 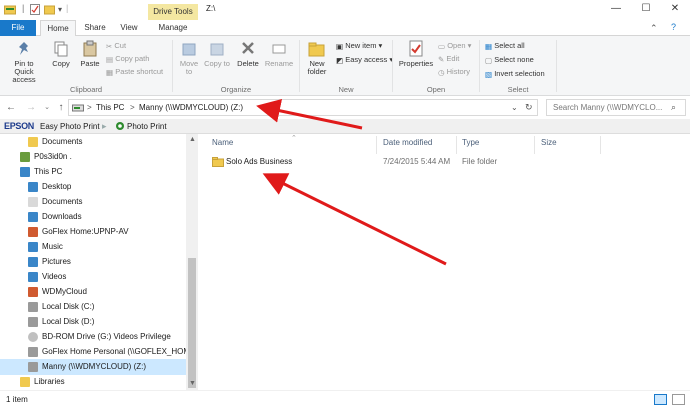 What do you see at coordinates (407, 144) in the screenshot?
I see `column-header-date-modified: Date modified` at bounding box center [407, 144].